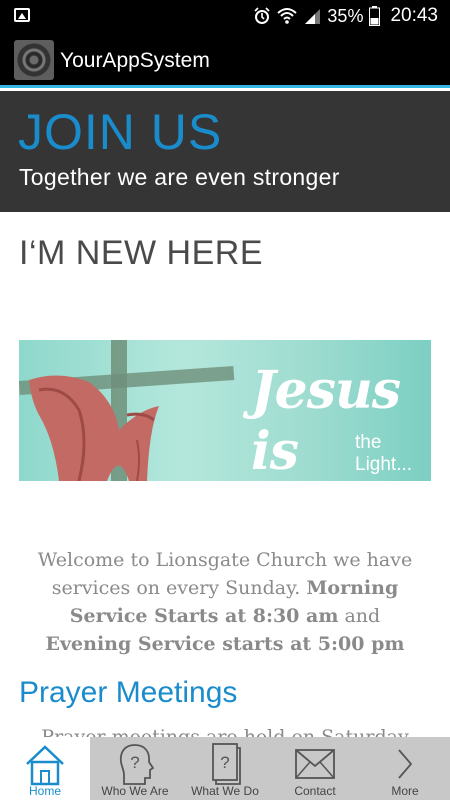 The image size is (450, 800). Describe the element at coordinates (135, 791) in the screenshot. I see `nav-label: Who We Are` at that location.